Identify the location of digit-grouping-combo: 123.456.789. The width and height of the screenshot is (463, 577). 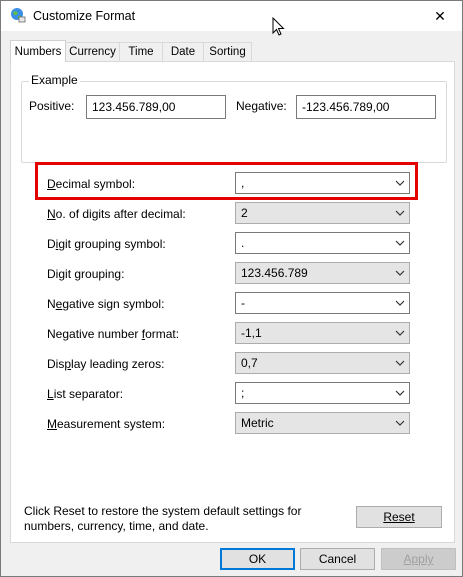
(322, 273).